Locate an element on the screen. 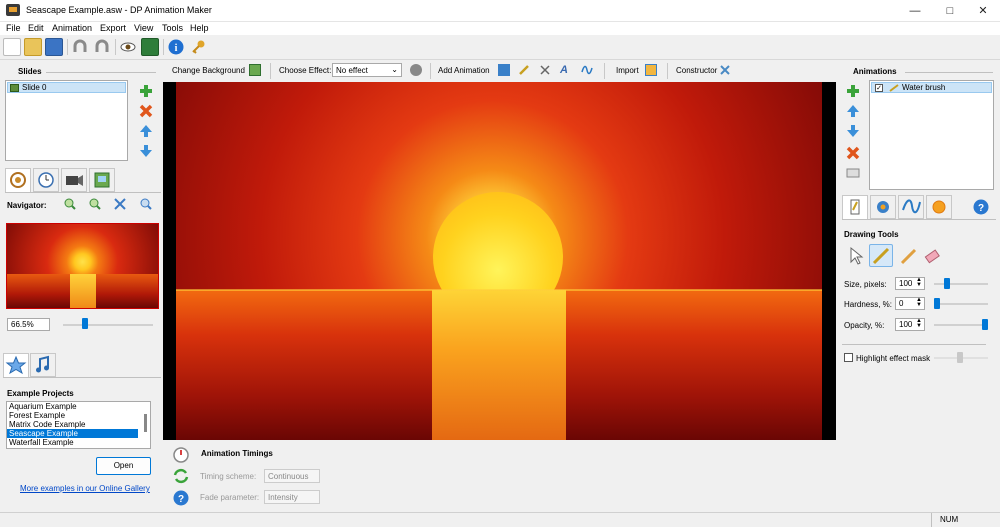  hardness-slider-track is located at coordinates (961, 304).